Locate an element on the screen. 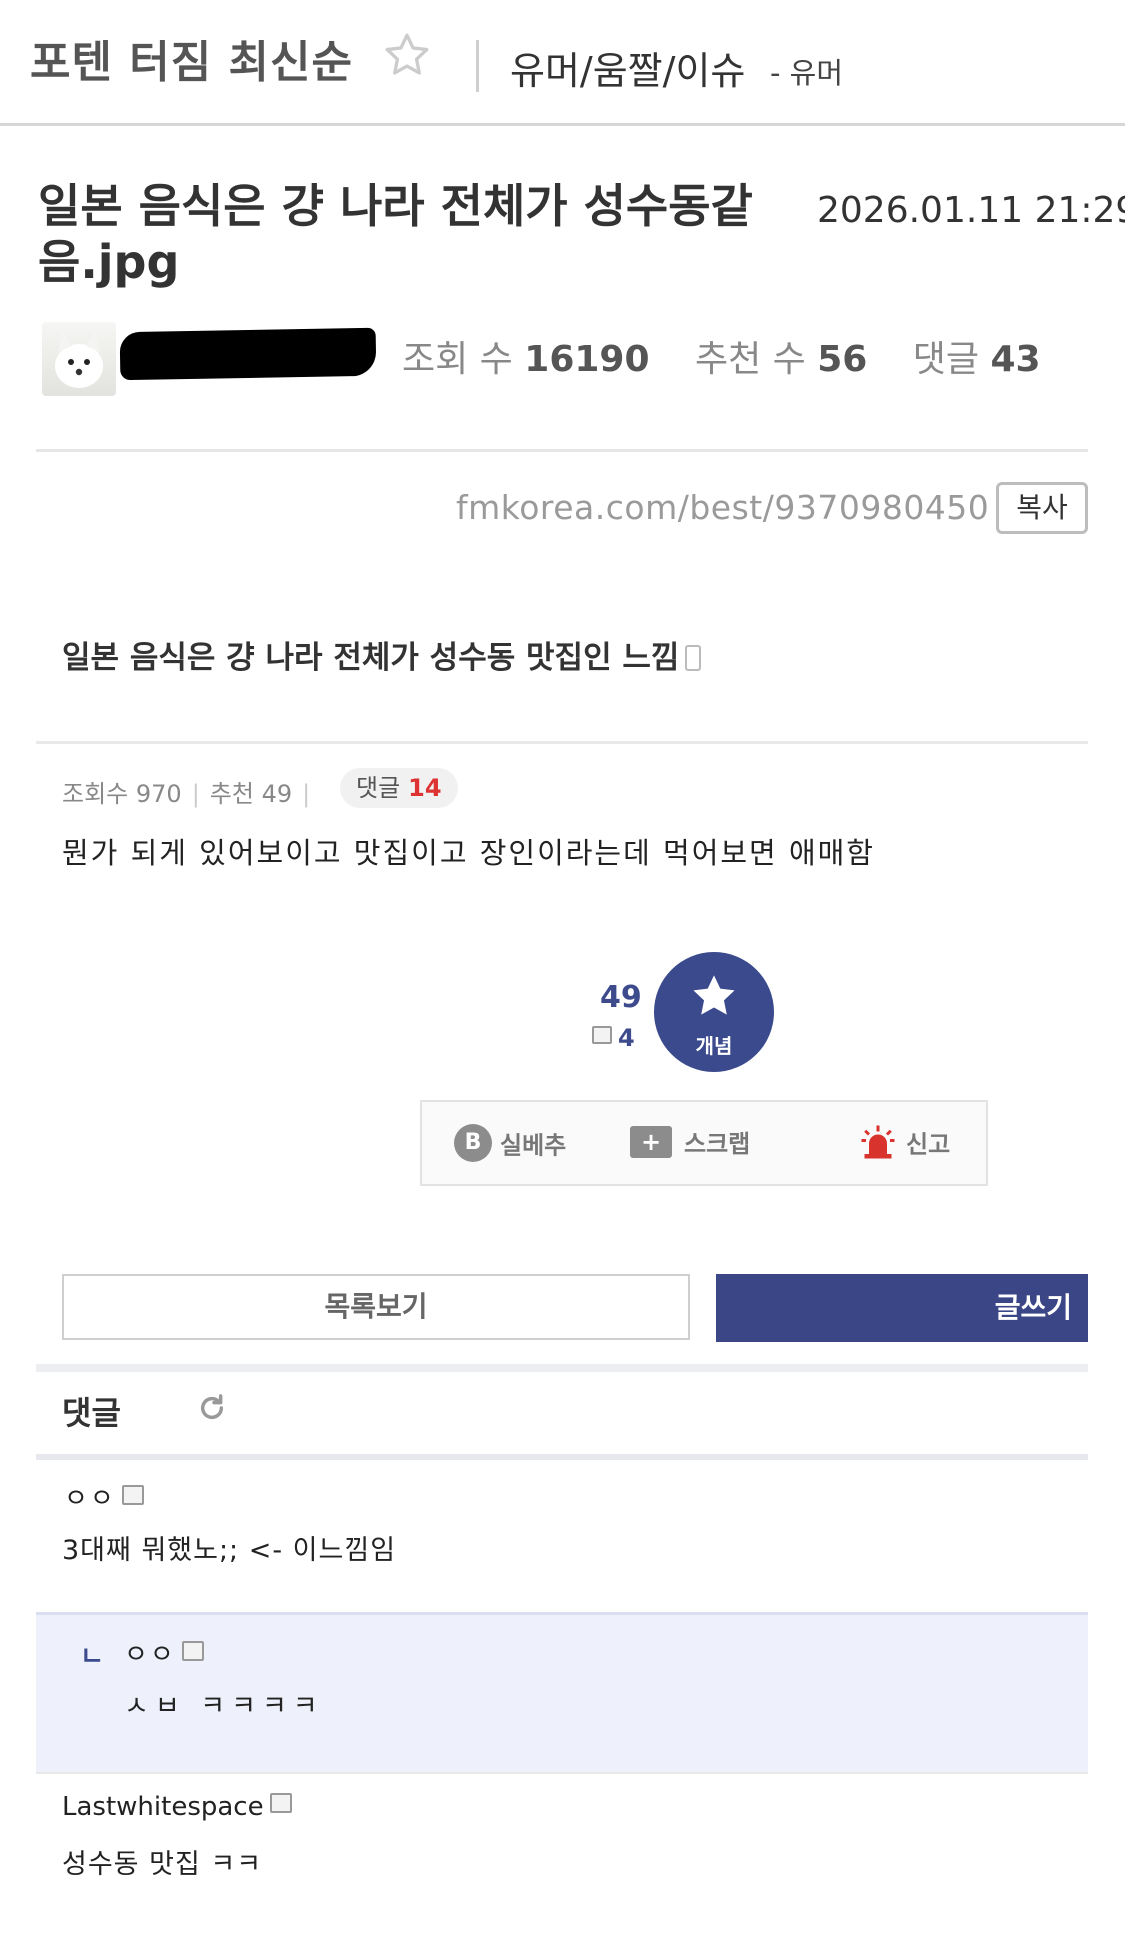  reply-count-badge: 댓글 14 is located at coordinates (399, 788).